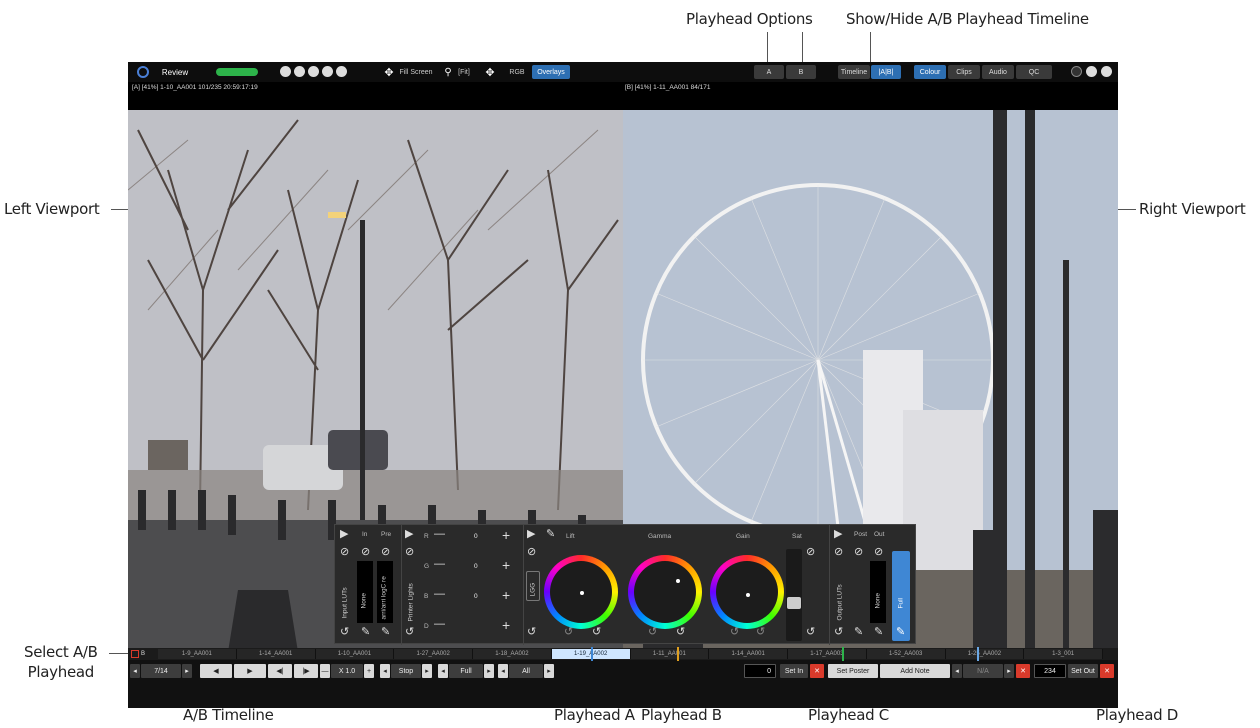 Image resolution: width=1260 pixels, height=728 pixels. What do you see at coordinates (526, 671) in the screenshot?
I see `scope-mode: All` at bounding box center [526, 671].